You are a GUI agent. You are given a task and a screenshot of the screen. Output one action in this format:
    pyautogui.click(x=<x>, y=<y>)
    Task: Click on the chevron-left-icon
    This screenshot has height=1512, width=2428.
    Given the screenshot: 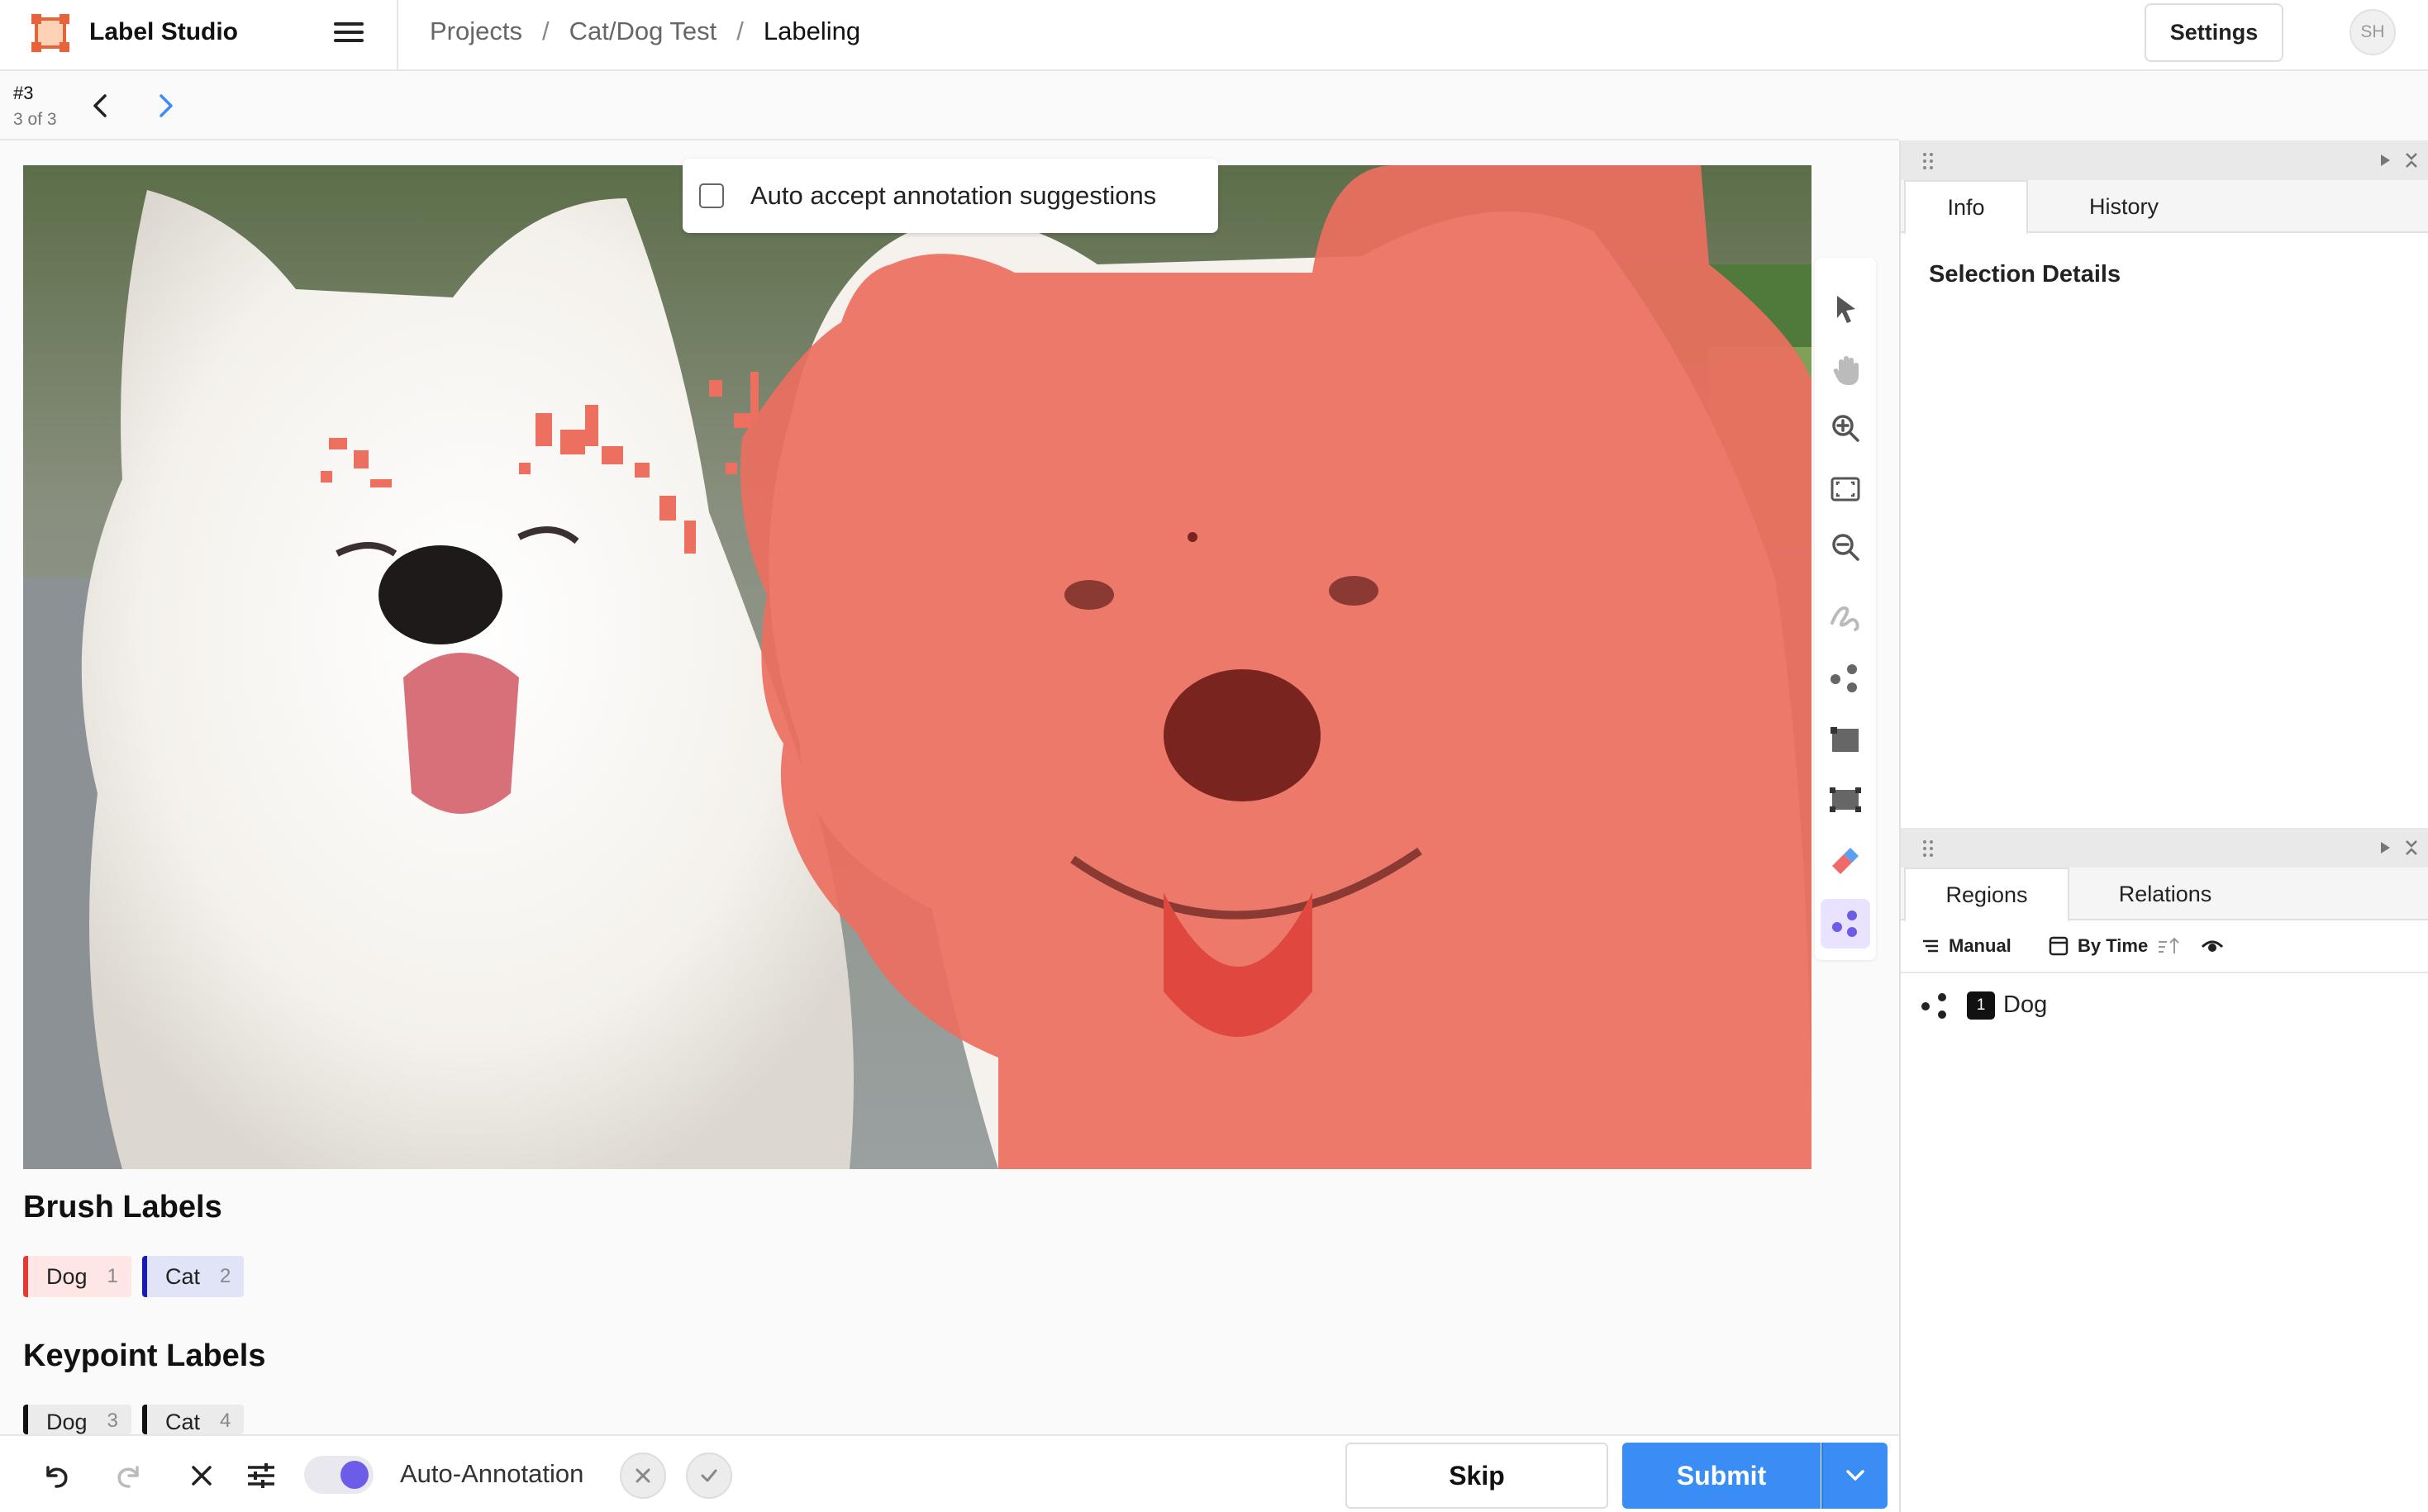 What is the action you would take?
    pyautogui.click(x=101, y=105)
    